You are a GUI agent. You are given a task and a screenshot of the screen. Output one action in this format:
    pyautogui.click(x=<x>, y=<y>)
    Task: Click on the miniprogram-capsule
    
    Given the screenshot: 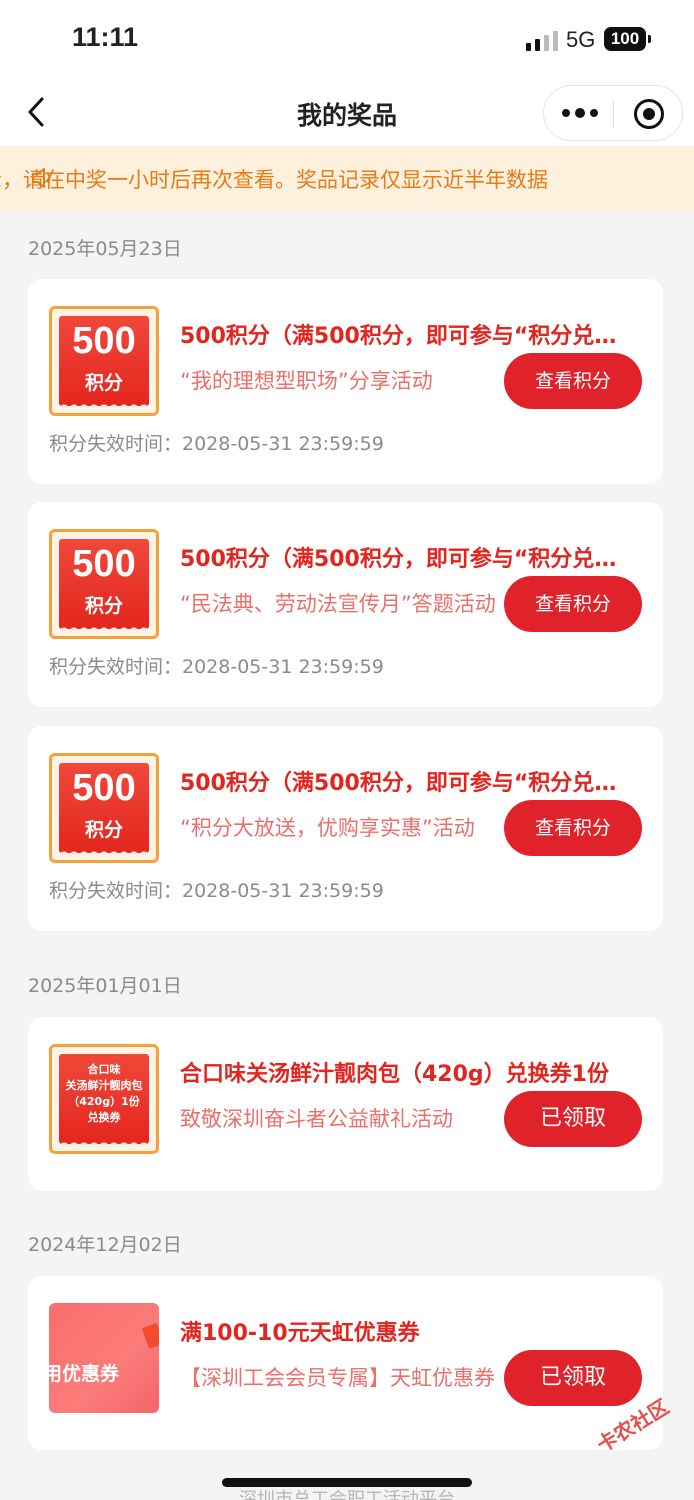 What is the action you would take?
    pyautogui.click(x=613, y=113)
    